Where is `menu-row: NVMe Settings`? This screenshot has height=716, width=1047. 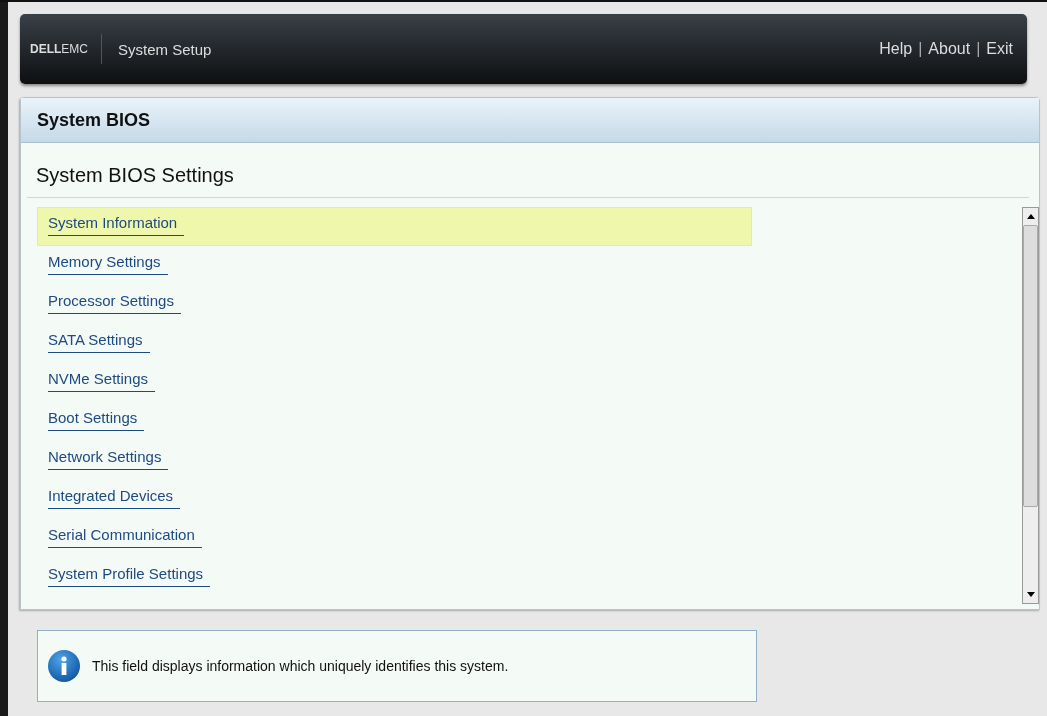 menu-row: NVMe Settings is located at coordinates (394, 382).